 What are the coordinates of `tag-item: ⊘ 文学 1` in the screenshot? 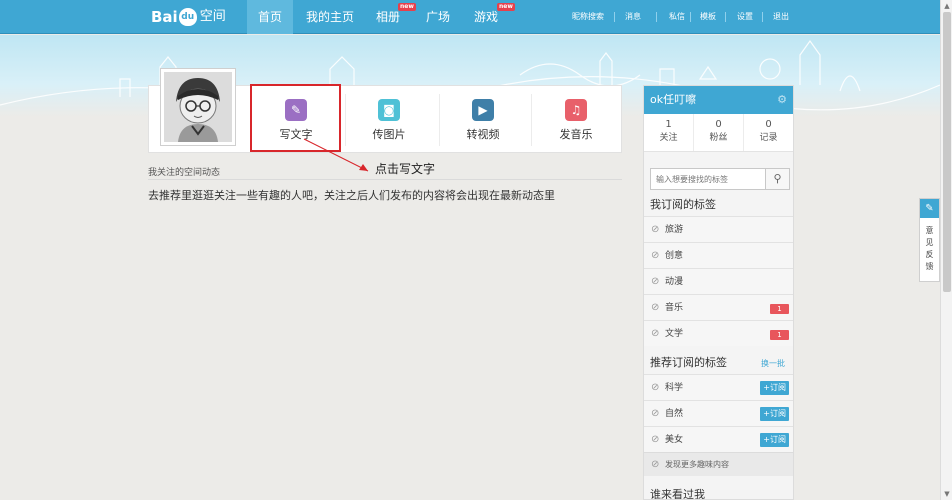 It's located at (718, 333).